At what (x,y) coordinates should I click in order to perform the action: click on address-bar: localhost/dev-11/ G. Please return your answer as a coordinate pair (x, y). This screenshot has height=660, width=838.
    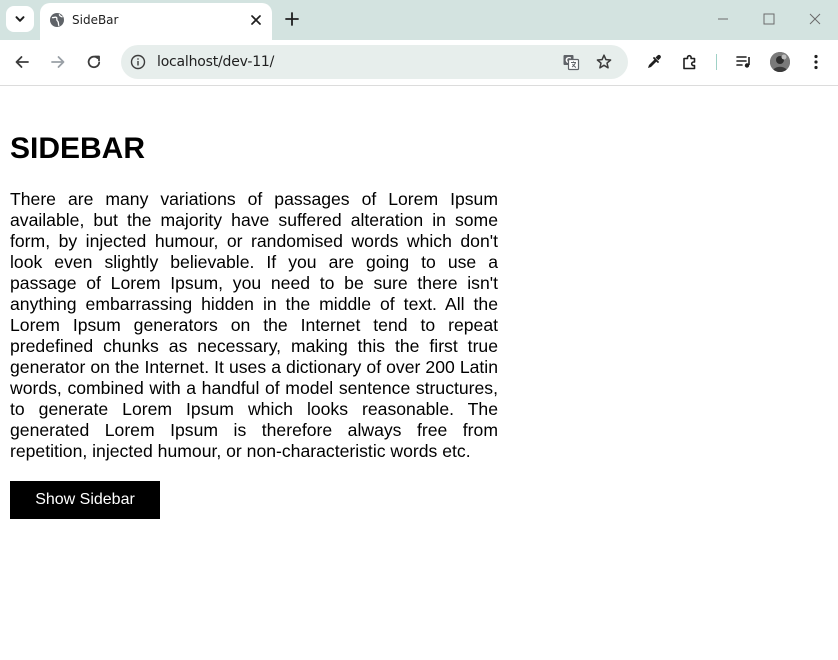
    Looking at the image, I should click on (374, 62).